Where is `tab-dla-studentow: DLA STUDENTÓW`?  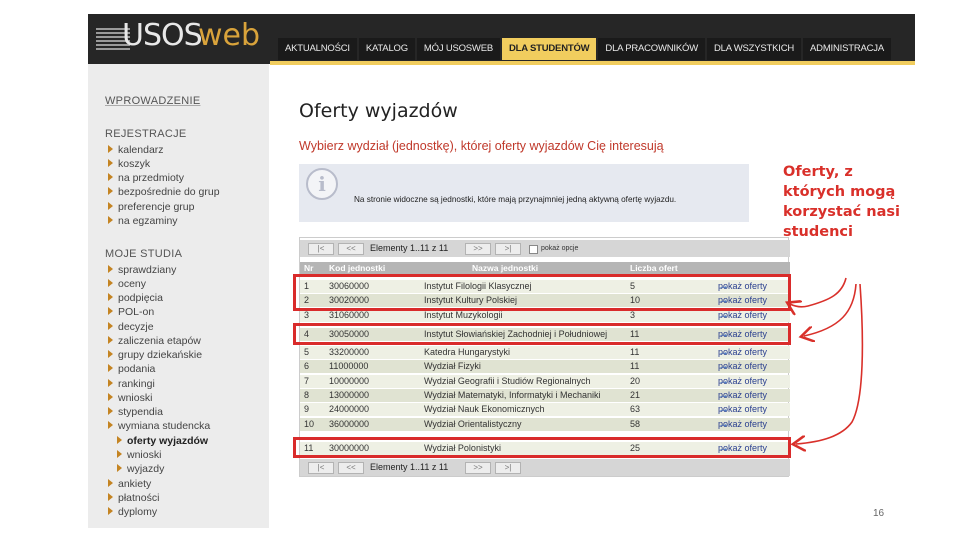 tab-dla-studentow: DLA STUDENTÓW is located at coordinates (549, 49).